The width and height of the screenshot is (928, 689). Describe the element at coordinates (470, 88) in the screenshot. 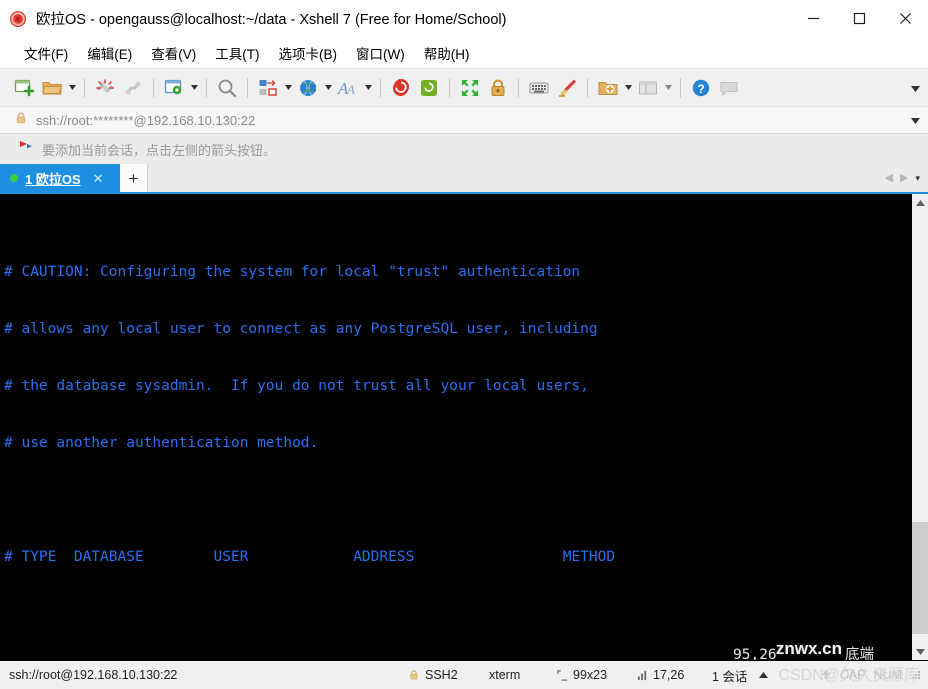

I see `fullscreen-icon` at that location.